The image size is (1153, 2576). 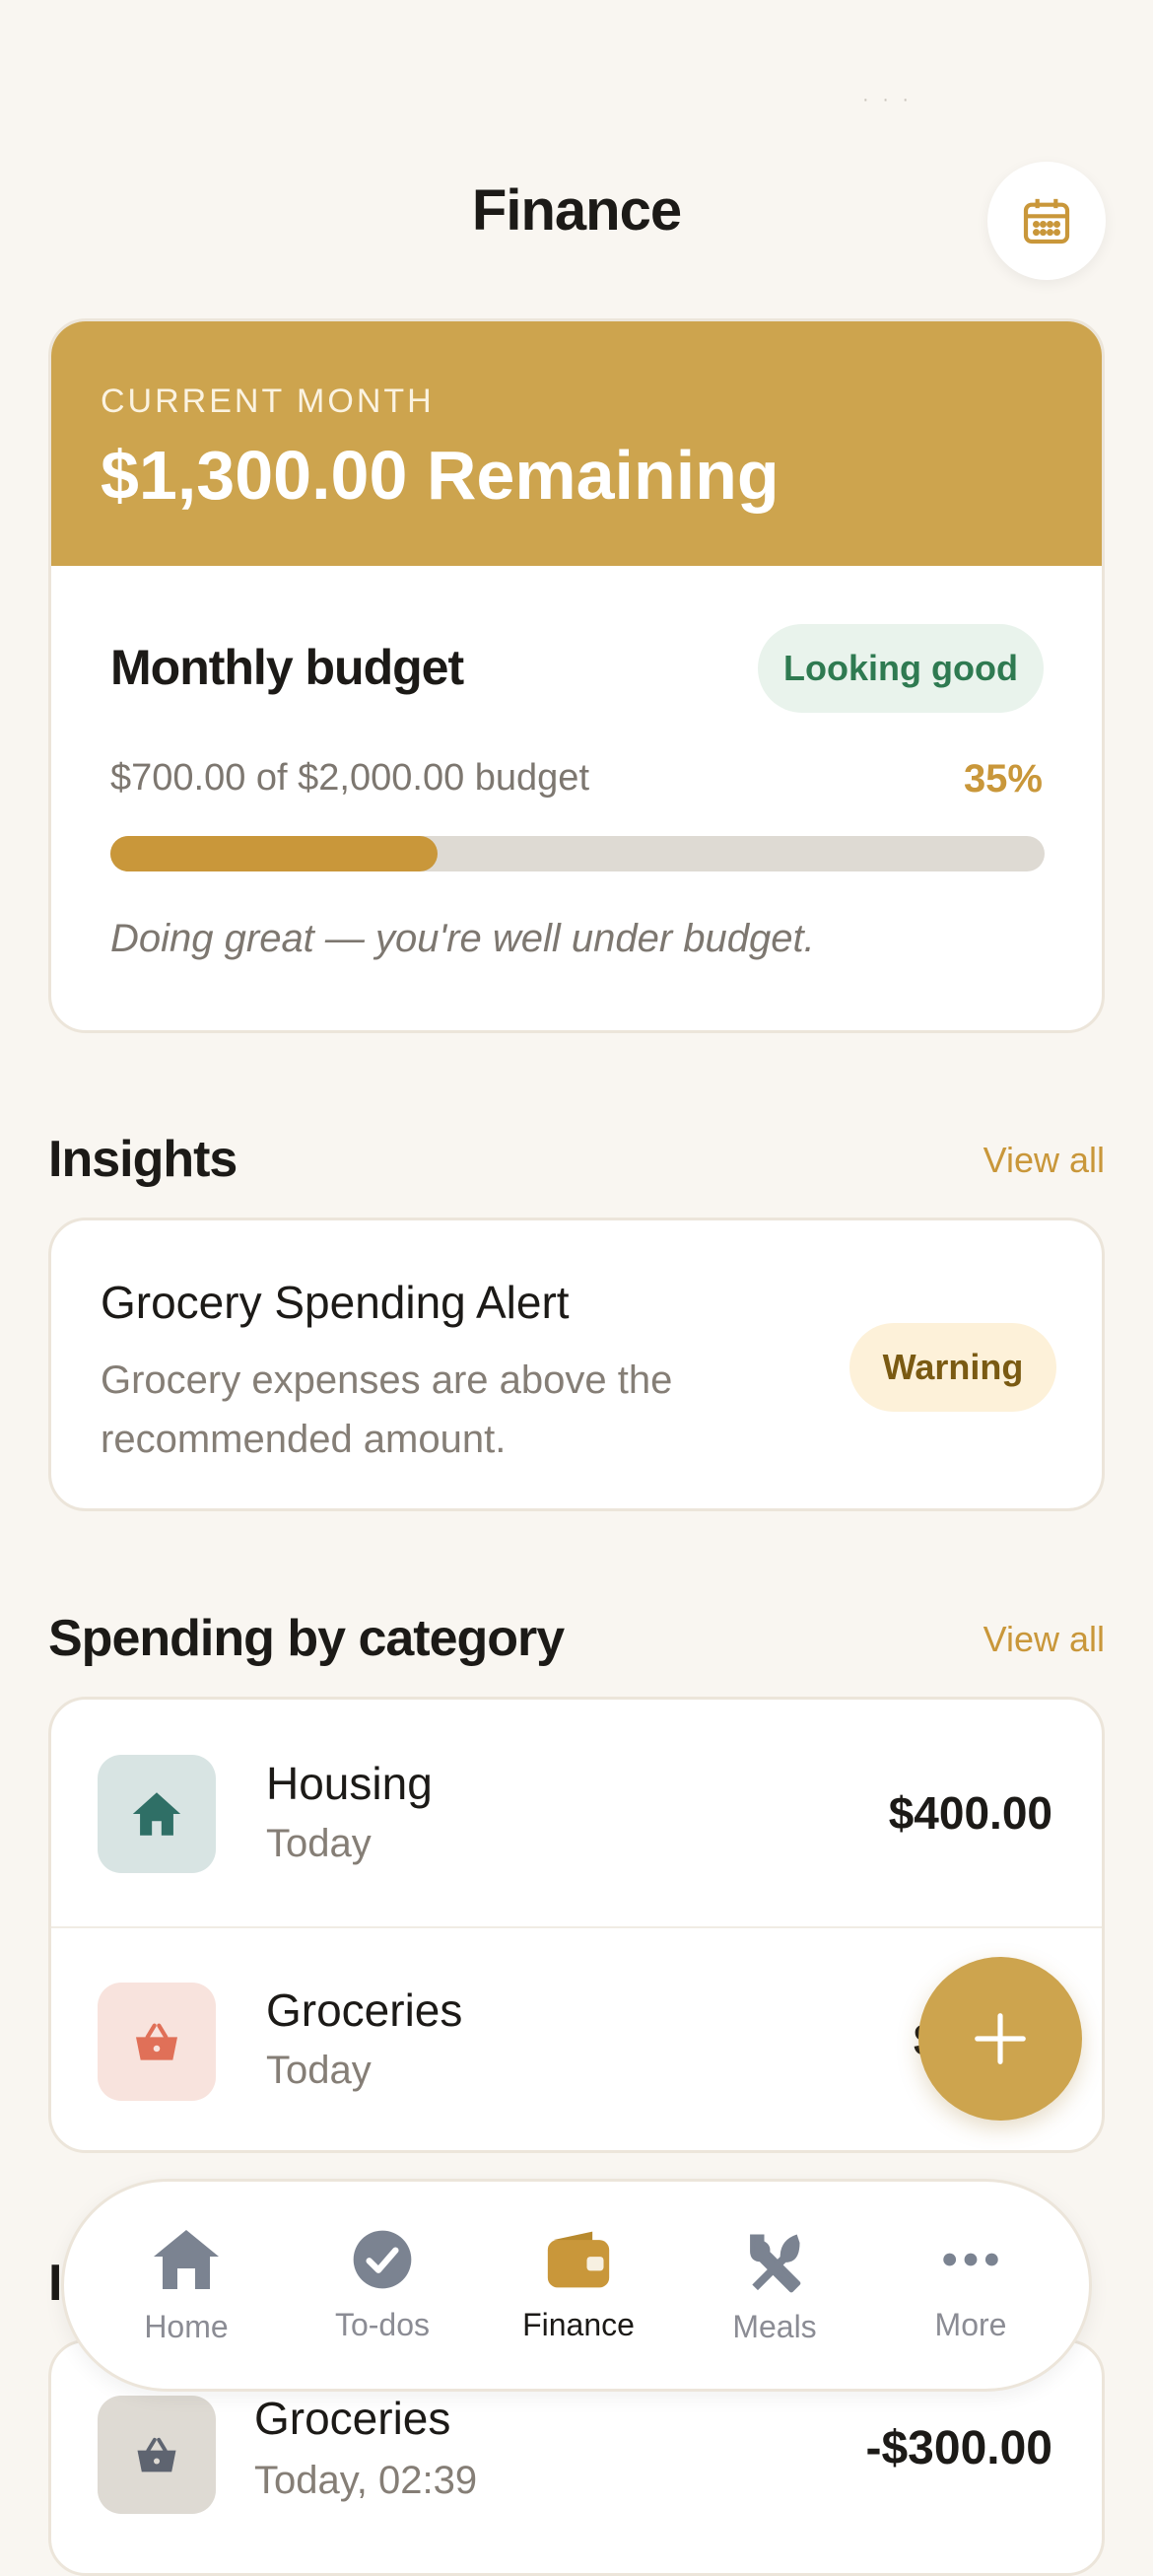 I want to click on wallet-icon, so click(x=578, y=2259).